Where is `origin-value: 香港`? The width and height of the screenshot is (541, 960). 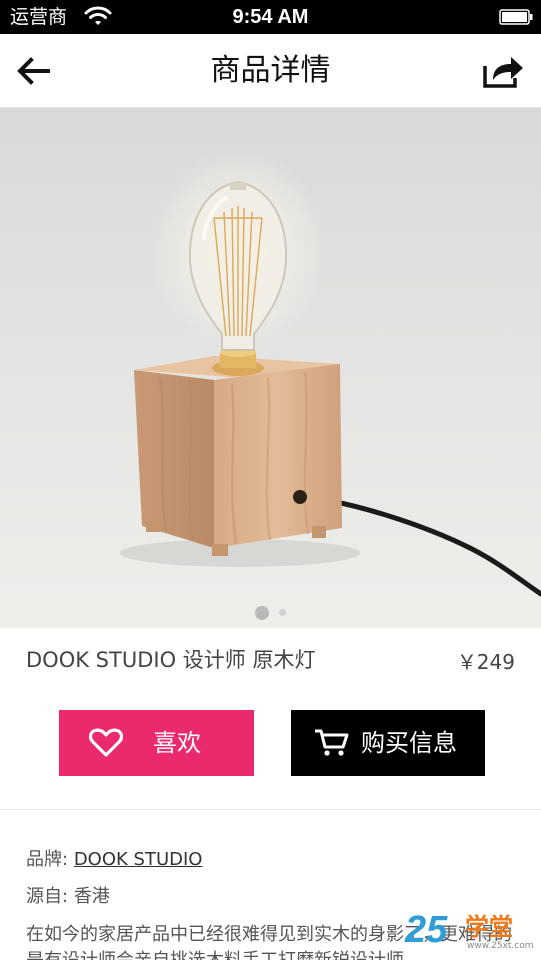
origin-value: 香港 is located at coordinates (91, 896).